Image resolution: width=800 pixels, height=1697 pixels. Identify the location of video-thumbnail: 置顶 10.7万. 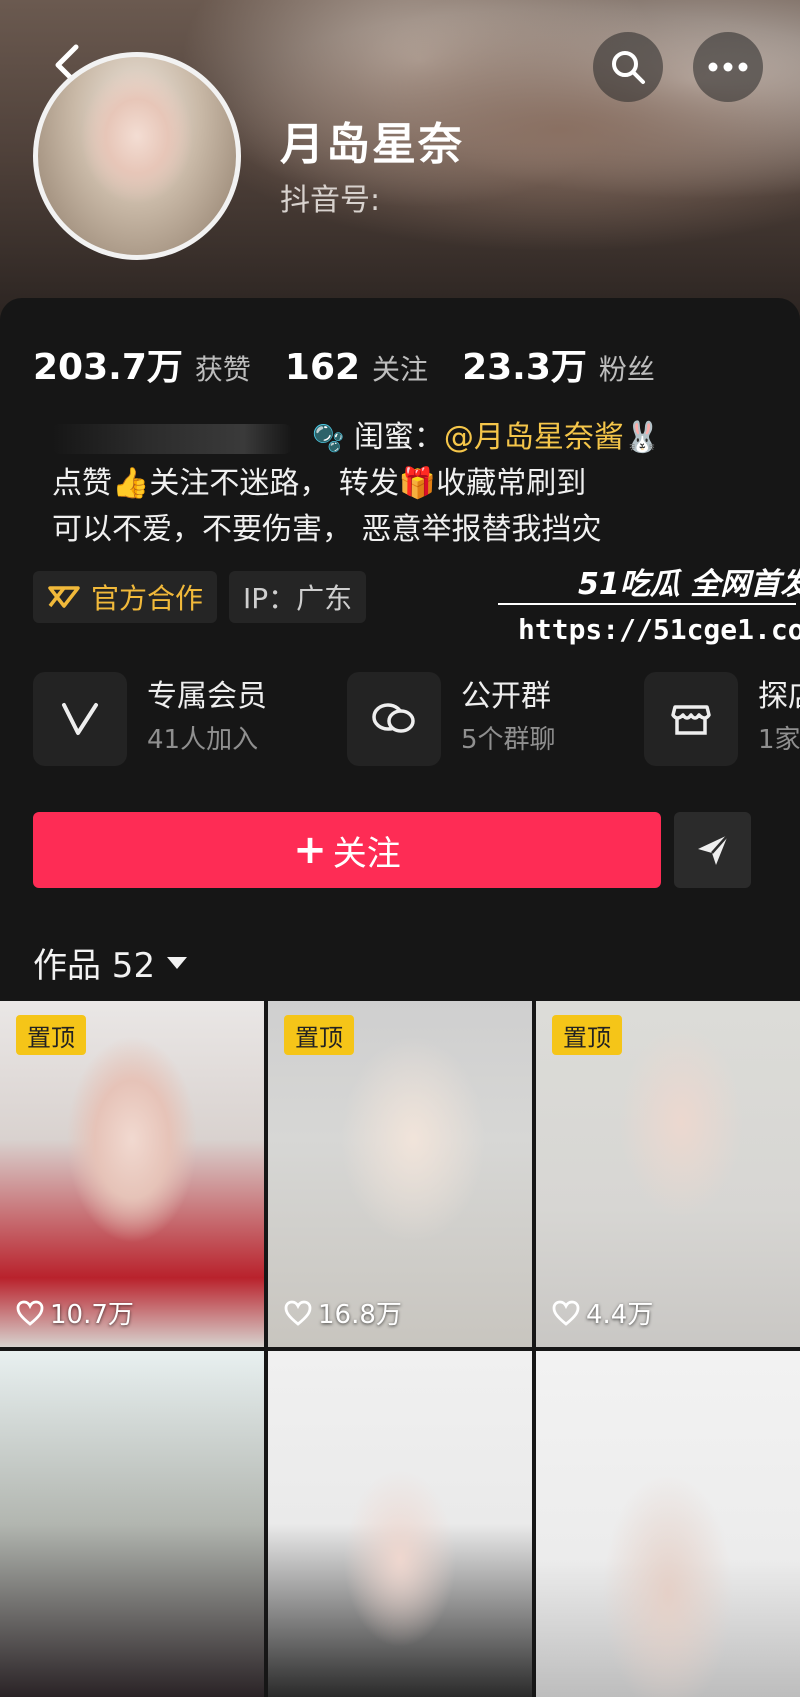
(132, 1174).